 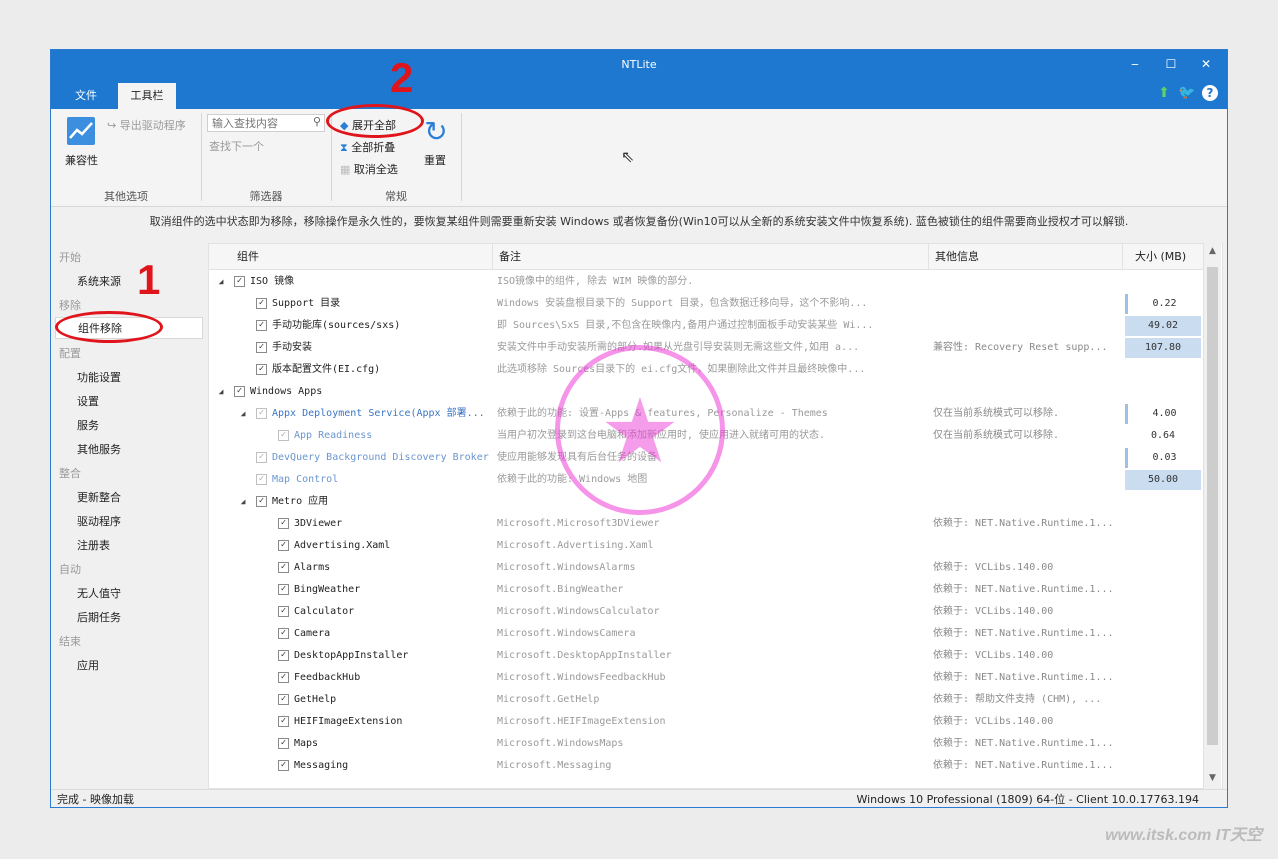 What do you see at coordinates (81, 160) in the screenshot?
I see `compat-button: 兼容性` at bounding box center [81, 160].